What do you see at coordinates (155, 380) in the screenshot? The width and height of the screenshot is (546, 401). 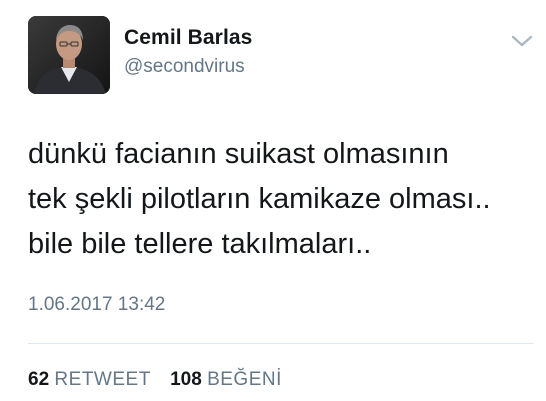 I see `tweet-stats: 62 RETWEET 108 BEĞENİ` at bounding box center [155, 380].